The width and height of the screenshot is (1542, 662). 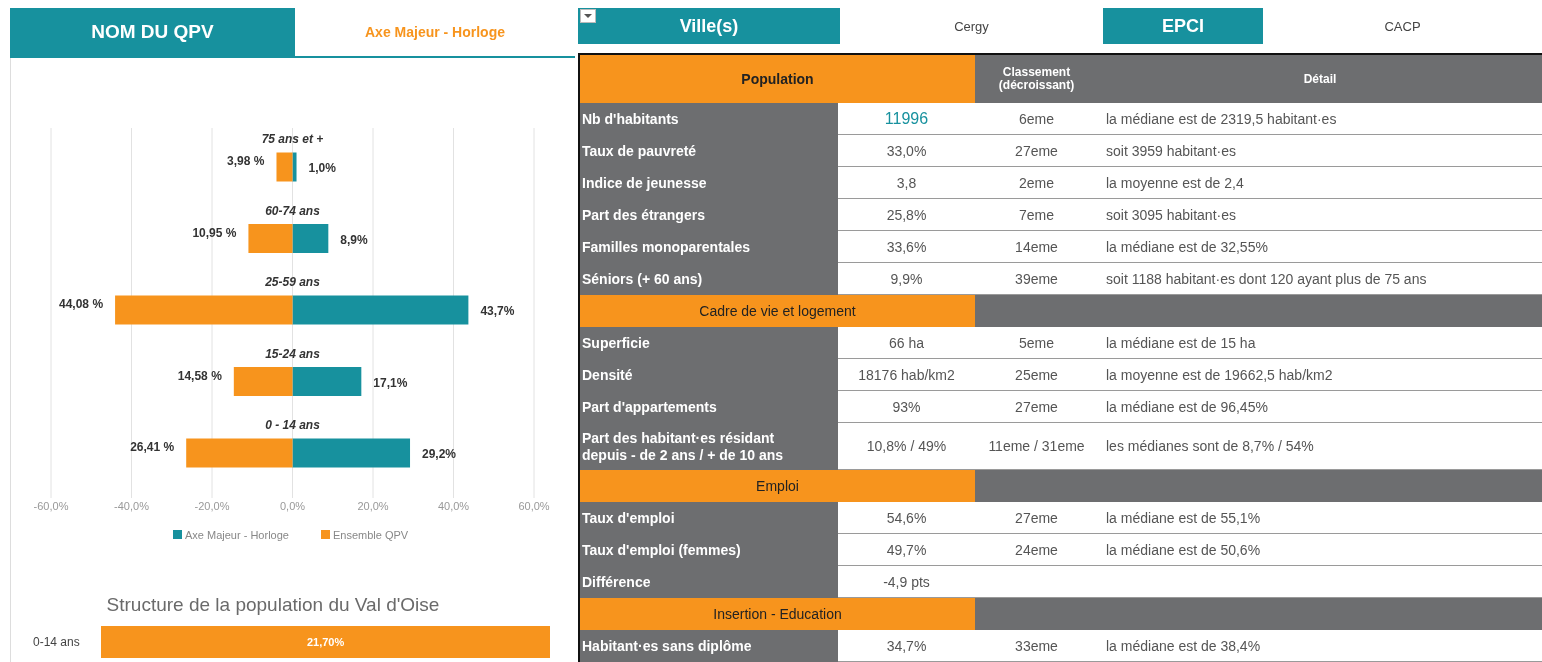 I want to click on category-label: 15-24 ans, so click(x=292, y=353).